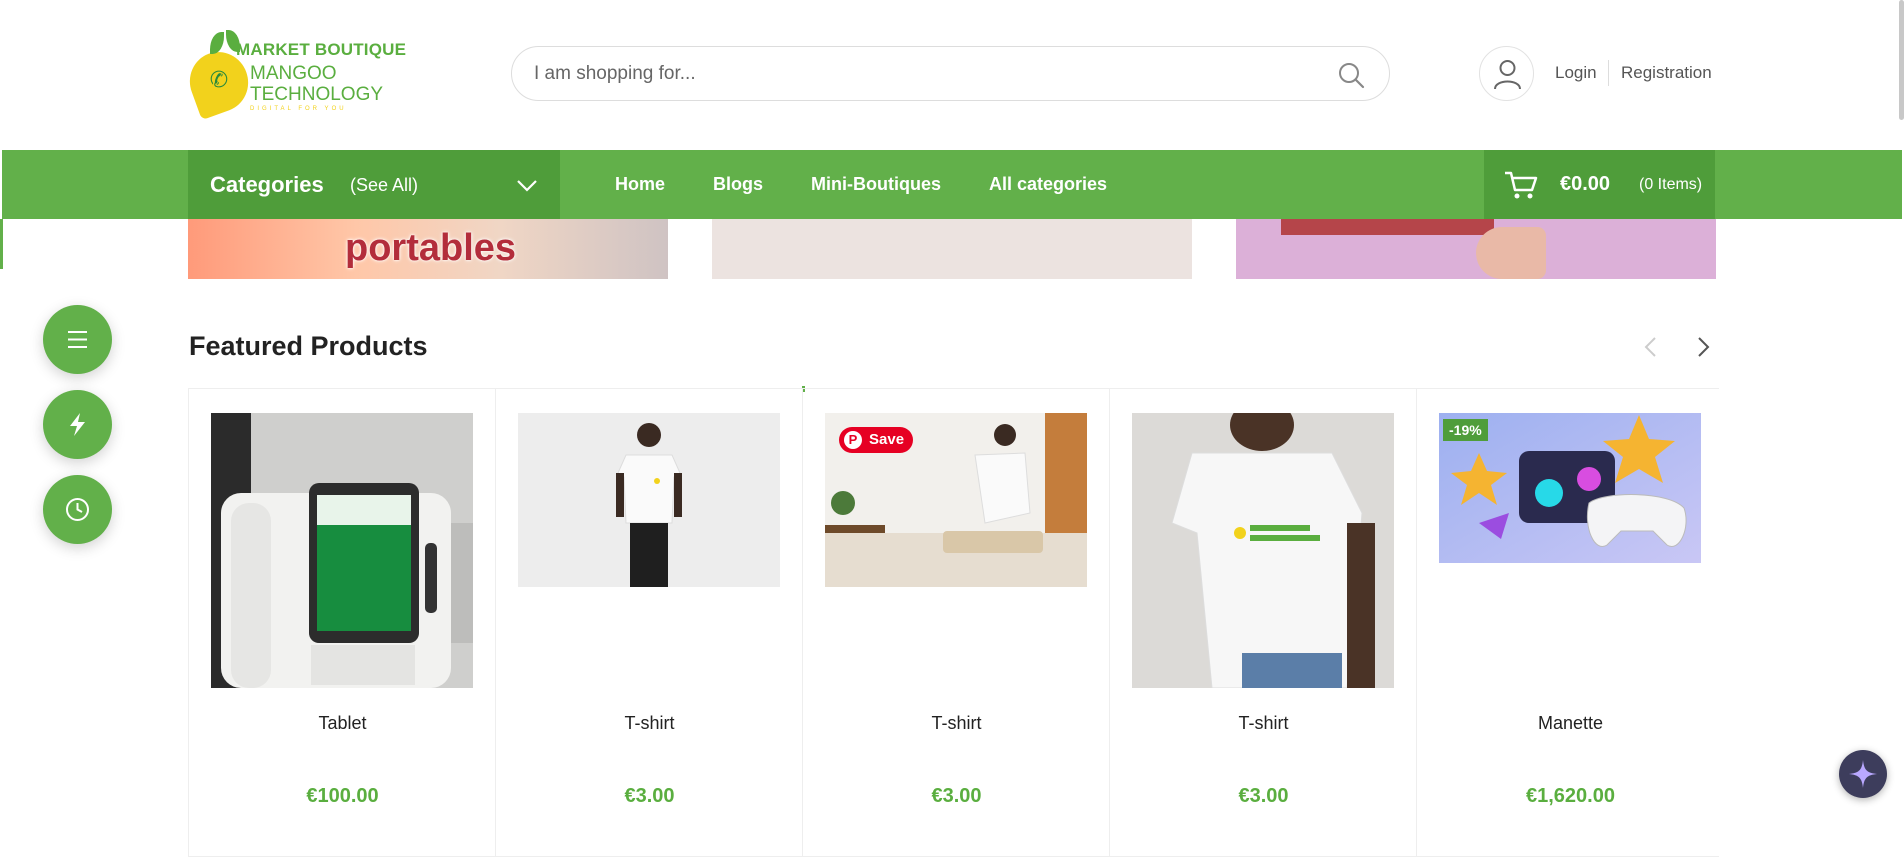  Describe the element at coordinates (1, 244) in the screenshot. I see `accent-line` at that location.